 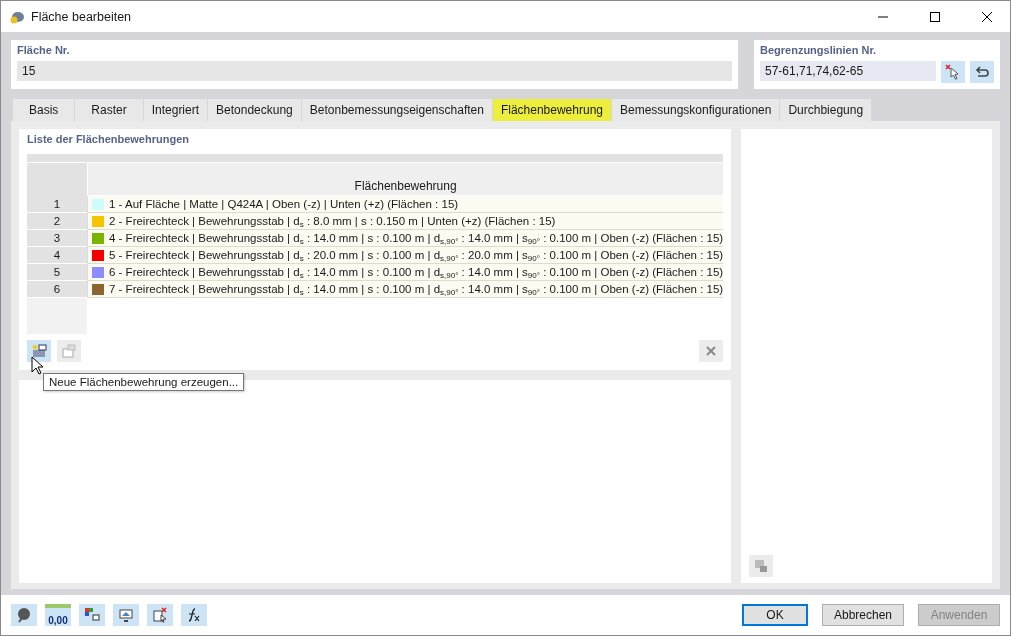 I want to click on tab: Basis, so click(x=44, y=110).